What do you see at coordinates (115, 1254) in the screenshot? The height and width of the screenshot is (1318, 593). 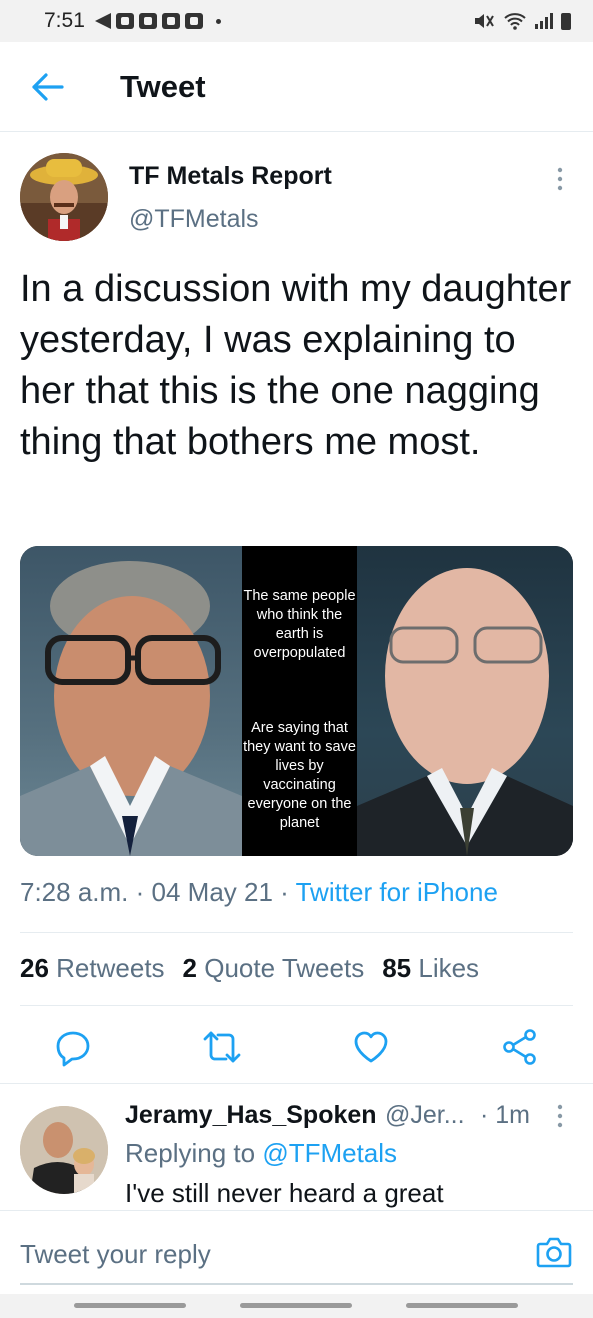 I see `reply-input: Tweet your reply` at bounding box center [115, 1254].